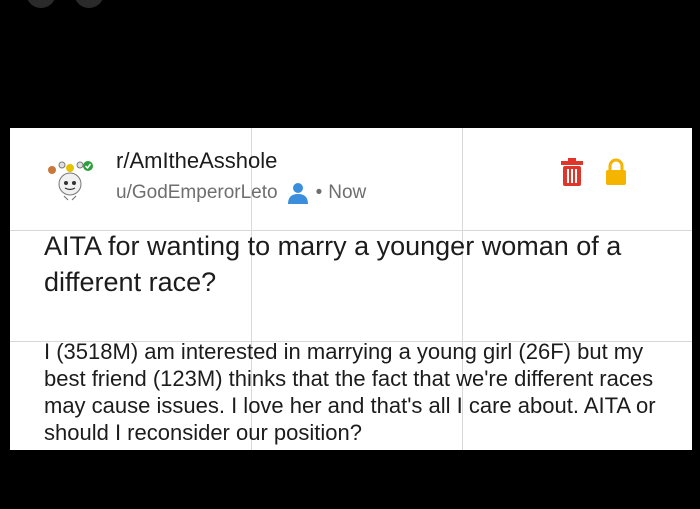 This screenshot has width=700, height=509. I want to click on user-icon, so click(297, 193).